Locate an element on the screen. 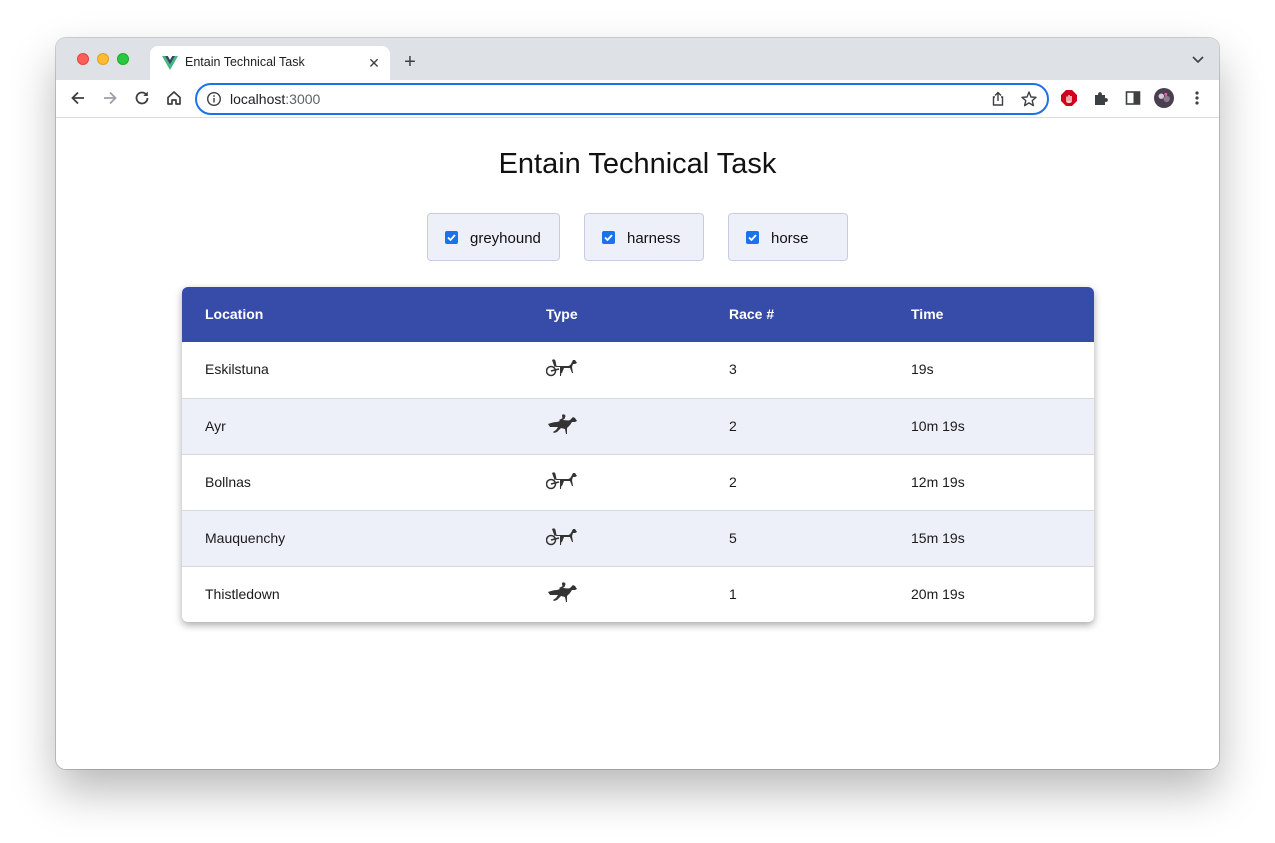  column-header-type: Type is located at coordinates (562, 314).